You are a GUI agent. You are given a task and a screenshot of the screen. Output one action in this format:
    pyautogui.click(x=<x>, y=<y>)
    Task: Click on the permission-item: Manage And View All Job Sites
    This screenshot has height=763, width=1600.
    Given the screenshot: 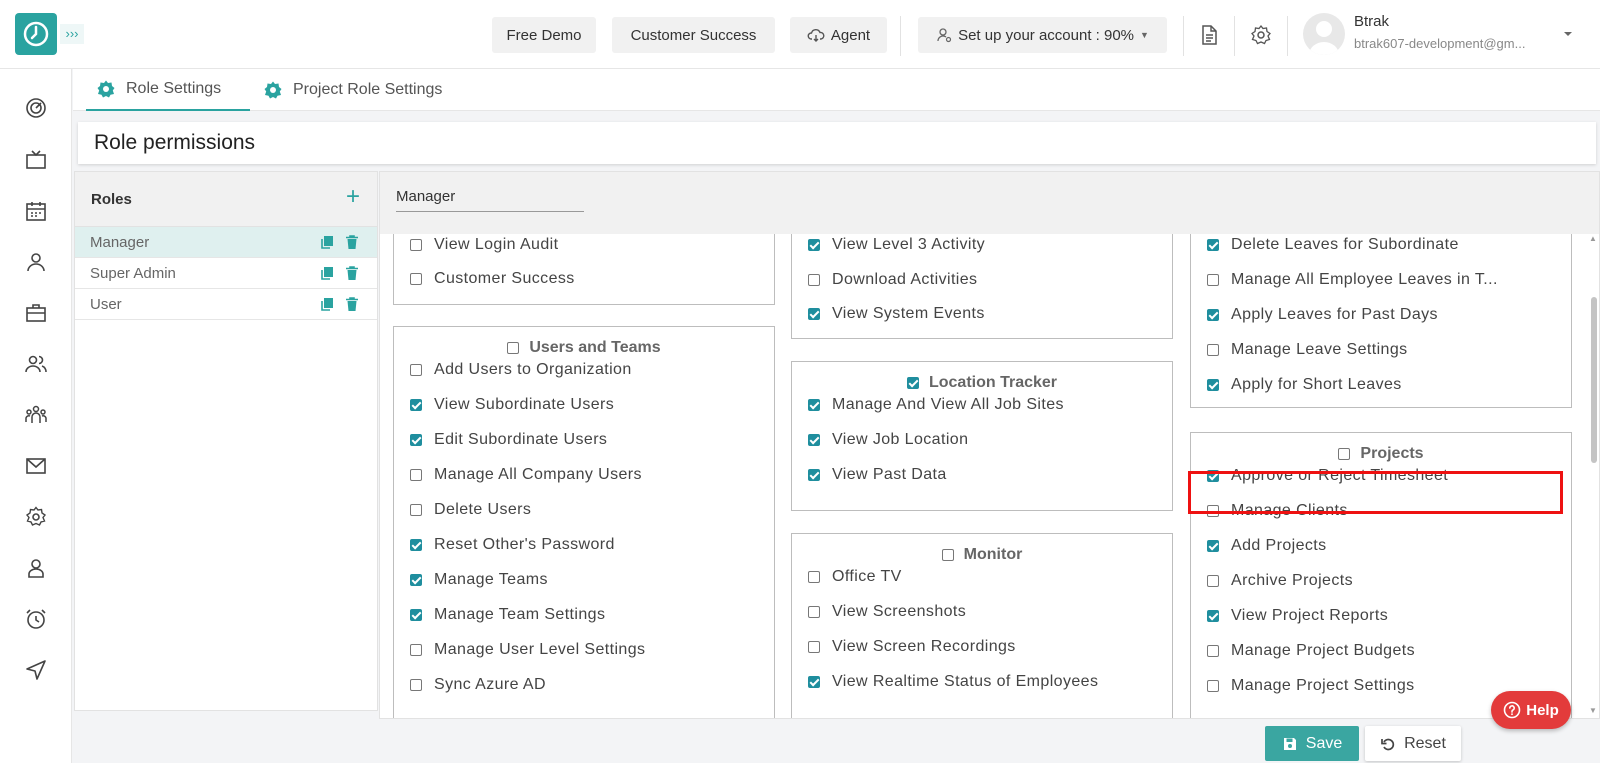 What is the action you would take?
    pyautogui.click(x=936, y=405)
    